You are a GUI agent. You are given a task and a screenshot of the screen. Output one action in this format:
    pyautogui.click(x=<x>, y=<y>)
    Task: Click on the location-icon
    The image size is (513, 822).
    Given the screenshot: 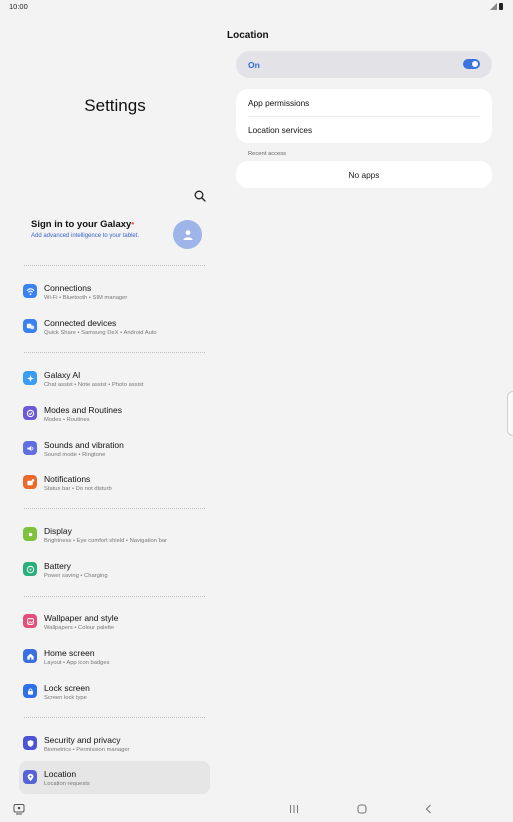 What is the action you would take?
    pyautogui.click(x=30, y=777)
    